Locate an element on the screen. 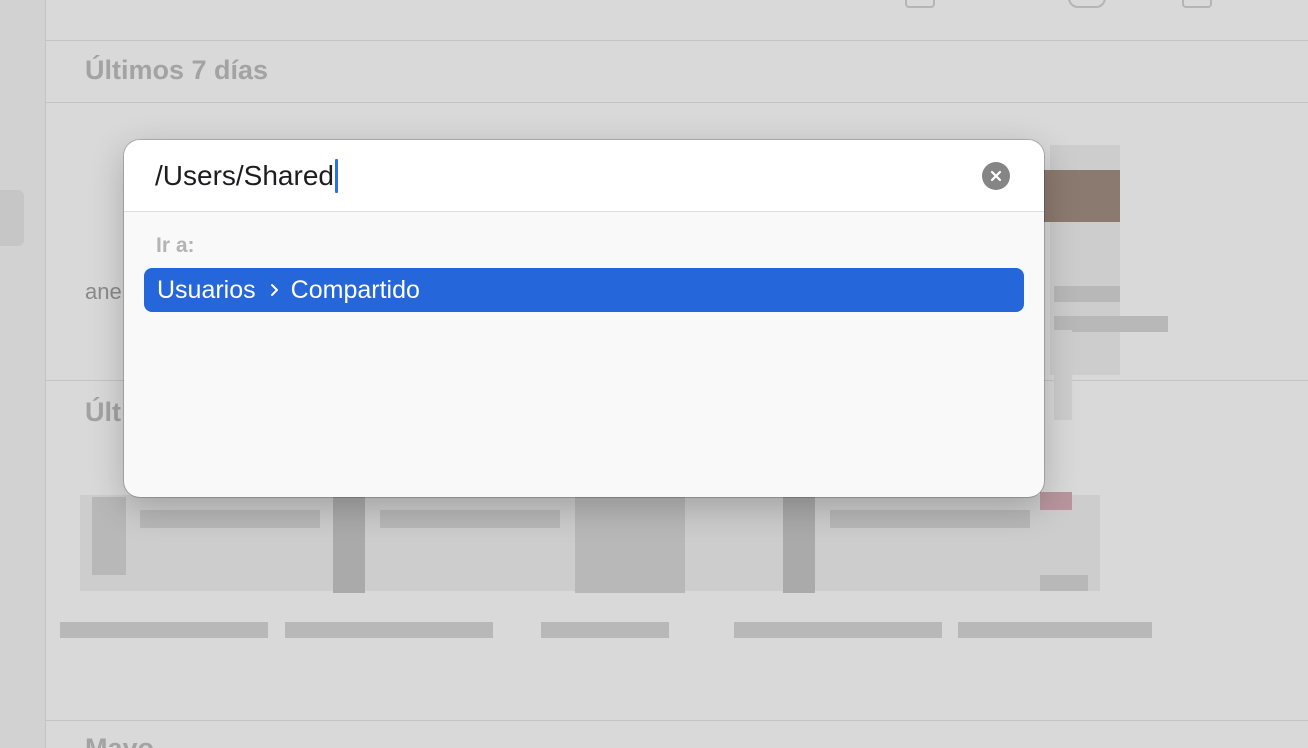 Image resolution: width=1308 pixels, height=748 pixels. path-input-value: /Users/Shared is located at coordinates (244, 176).